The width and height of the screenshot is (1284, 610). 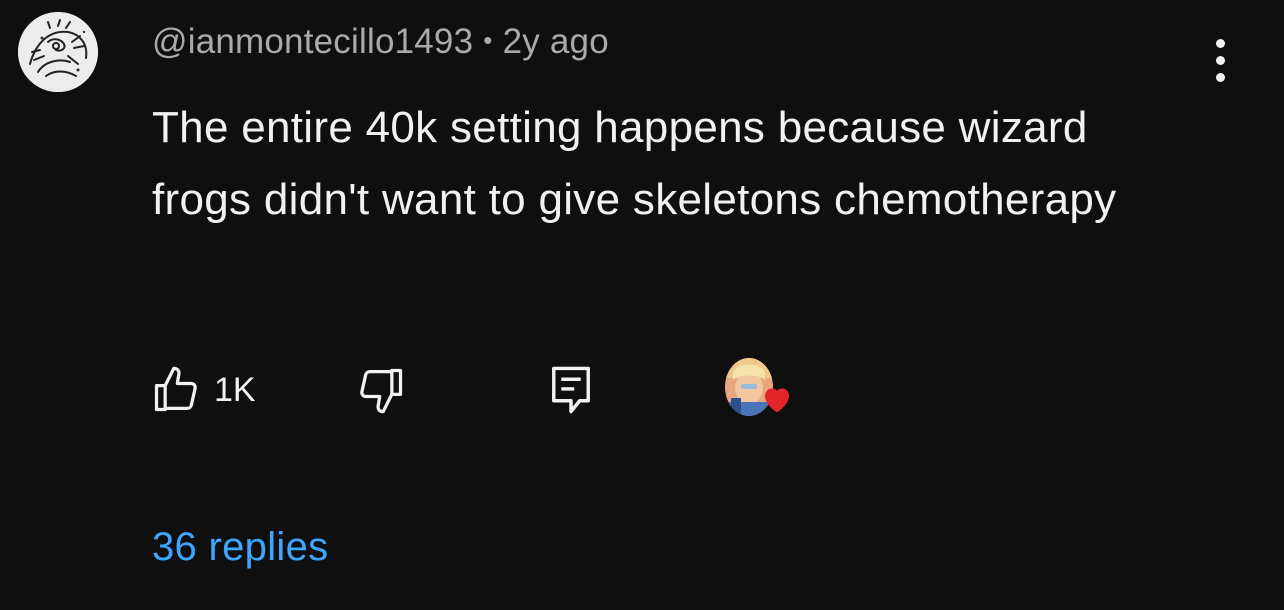 What do you see at coordinates (556, 41) in the screenshot?
I see `comment-timestamp: 2y ago` at bounding box center [556, 41].